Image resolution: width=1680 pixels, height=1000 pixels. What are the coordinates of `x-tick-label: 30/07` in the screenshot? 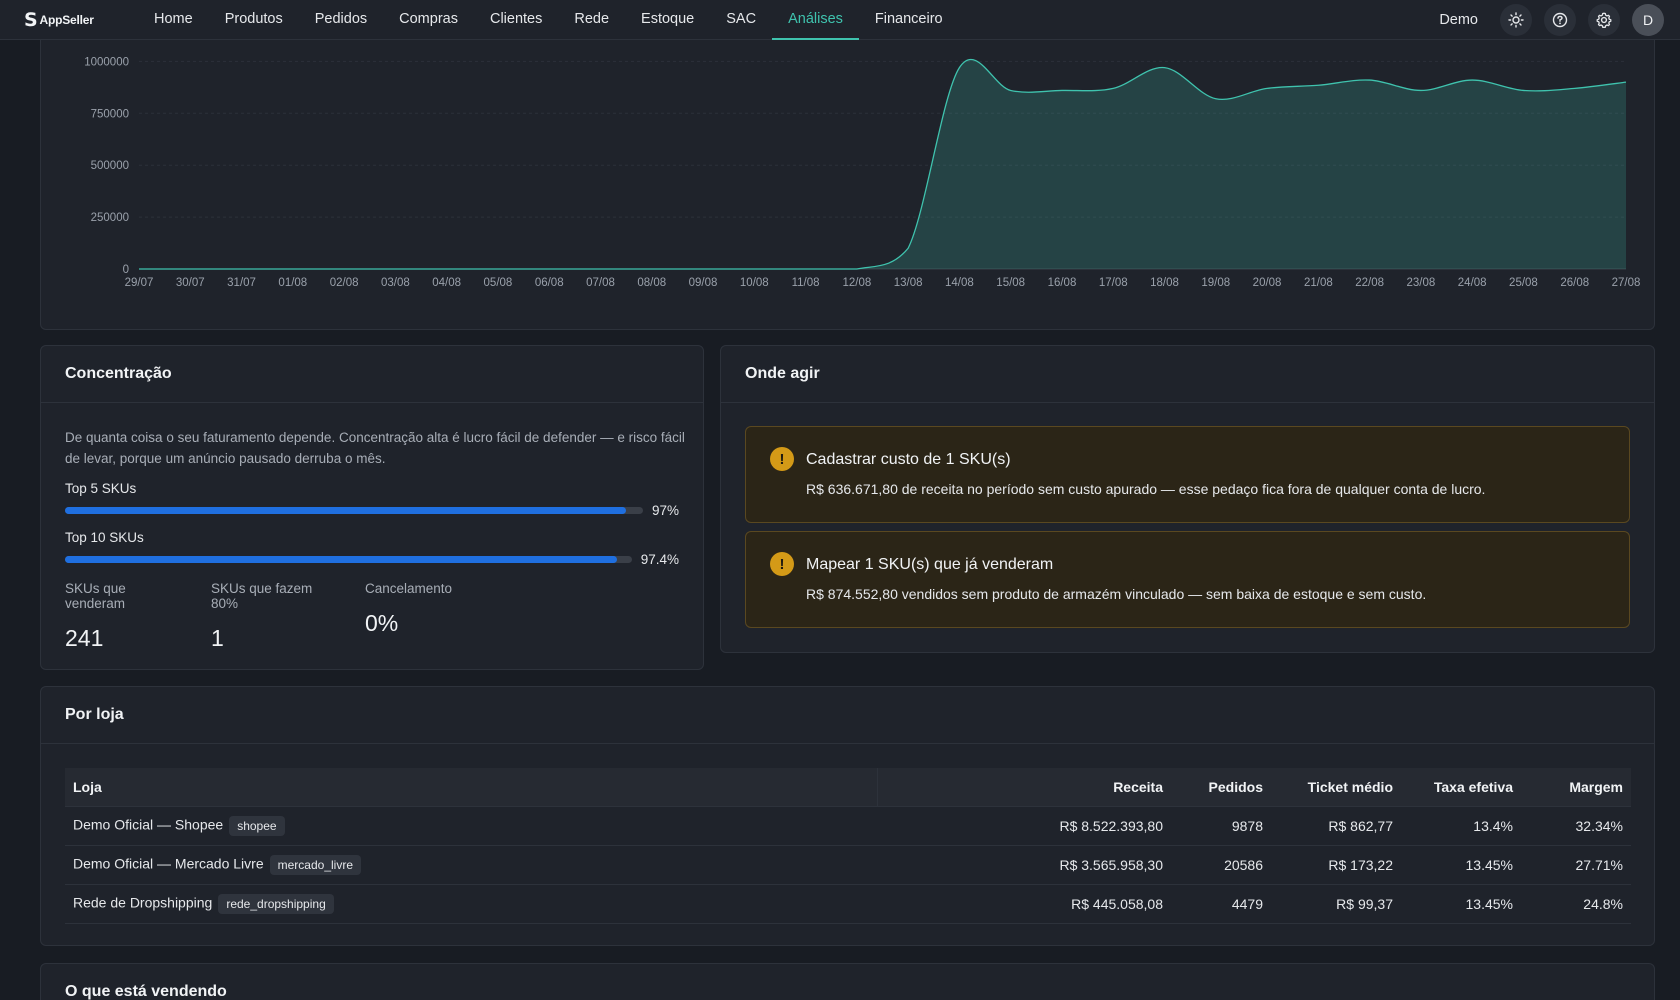 It's located at (190, 283).